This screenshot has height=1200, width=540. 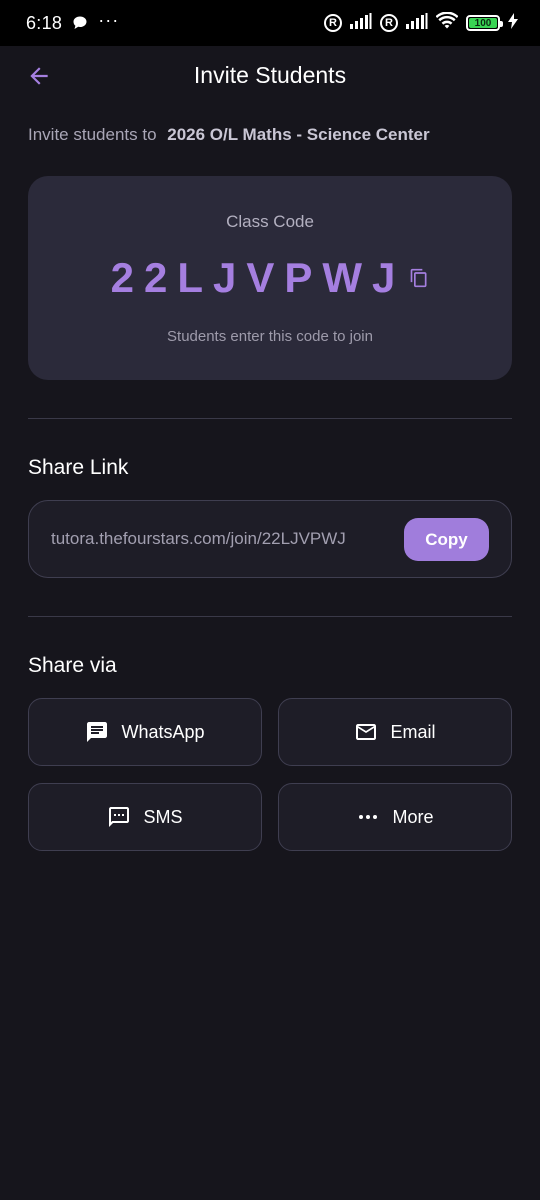 I want to click on share-option-label: WhatsApp, so click(x=163, y=731).